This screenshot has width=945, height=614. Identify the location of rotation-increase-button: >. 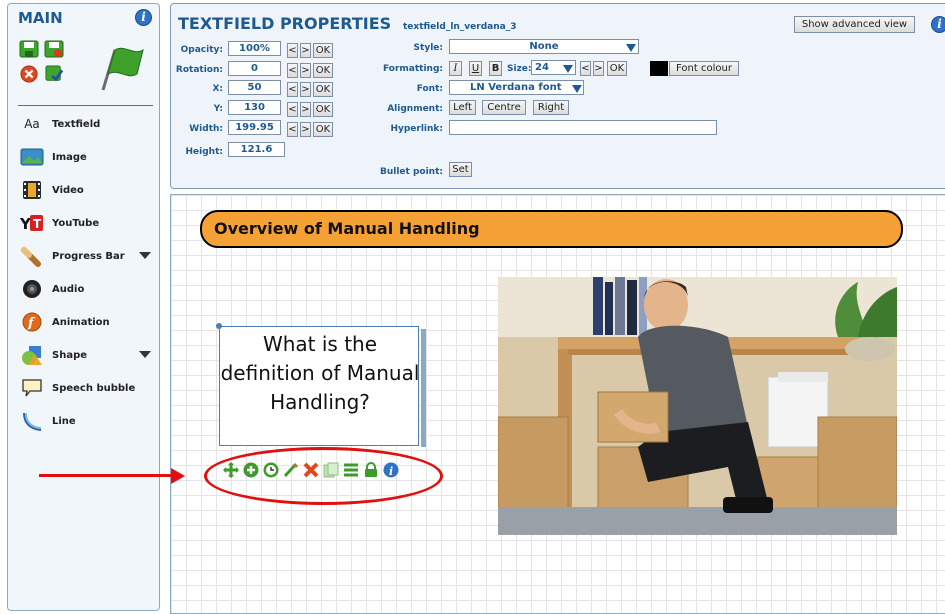
(305, 70).